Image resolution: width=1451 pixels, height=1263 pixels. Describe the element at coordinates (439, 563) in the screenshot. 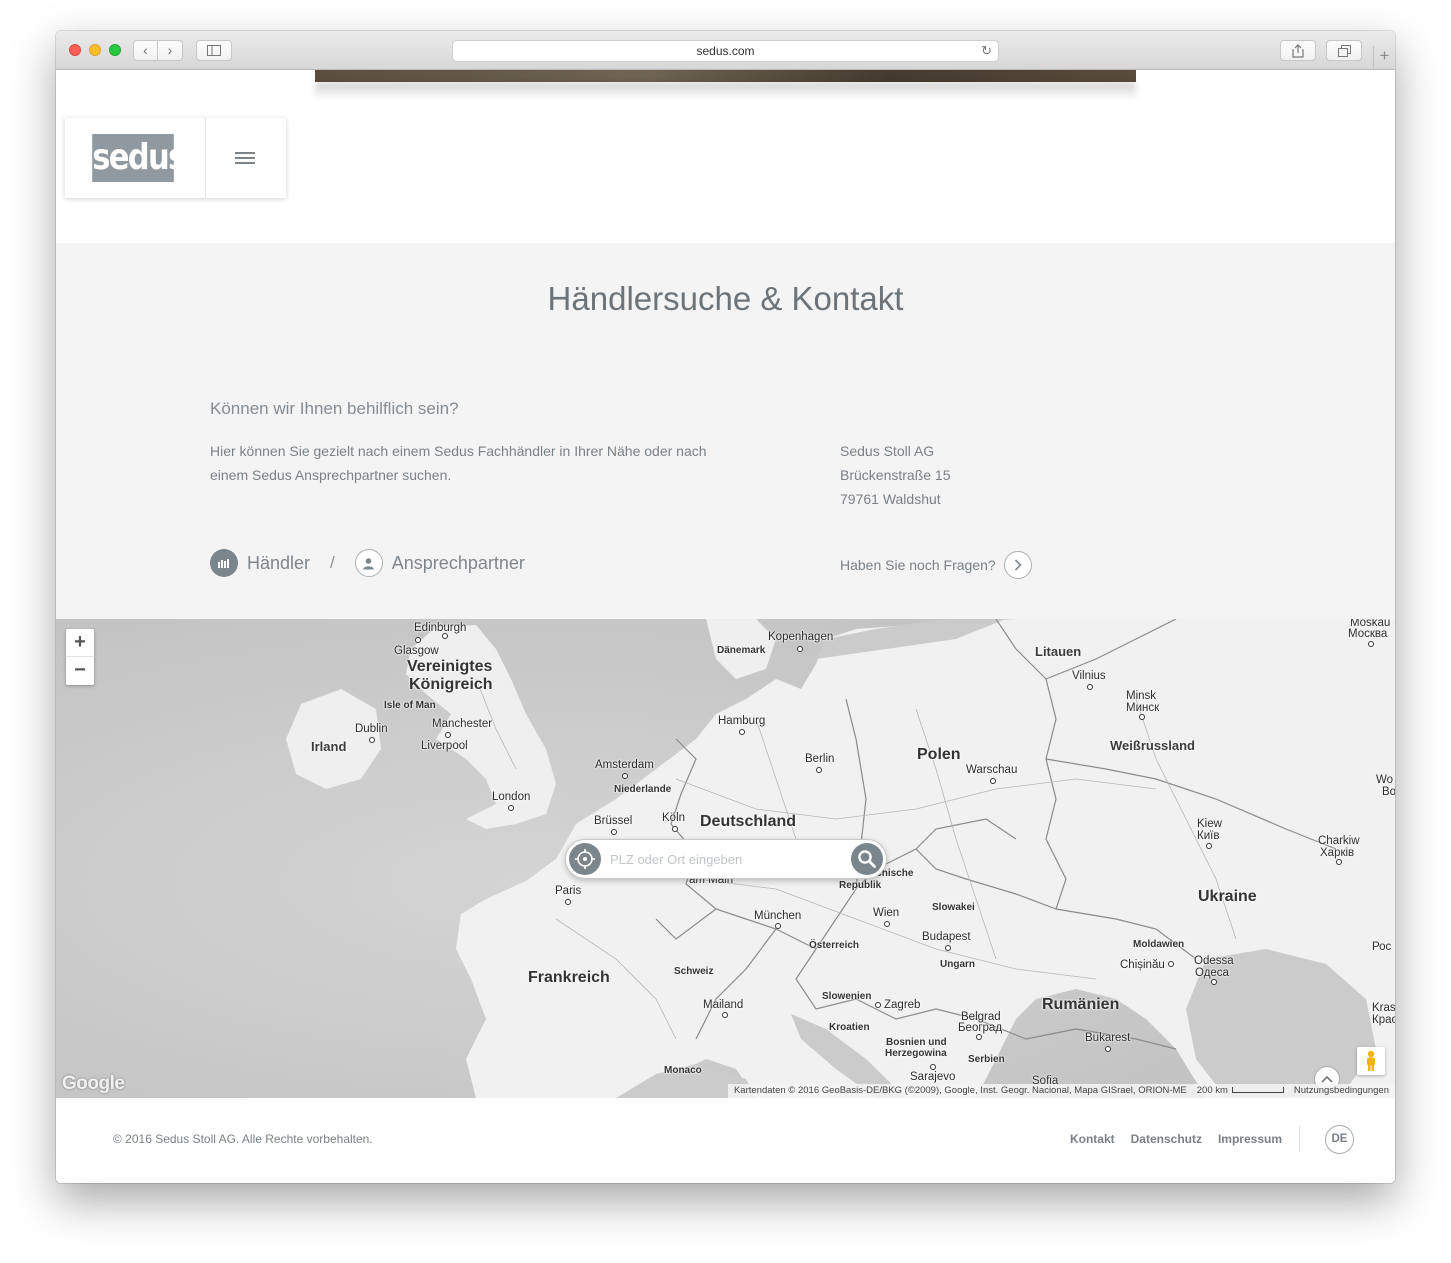

I see `tab-ansprechpartner: Ansprechpartner` at that location.